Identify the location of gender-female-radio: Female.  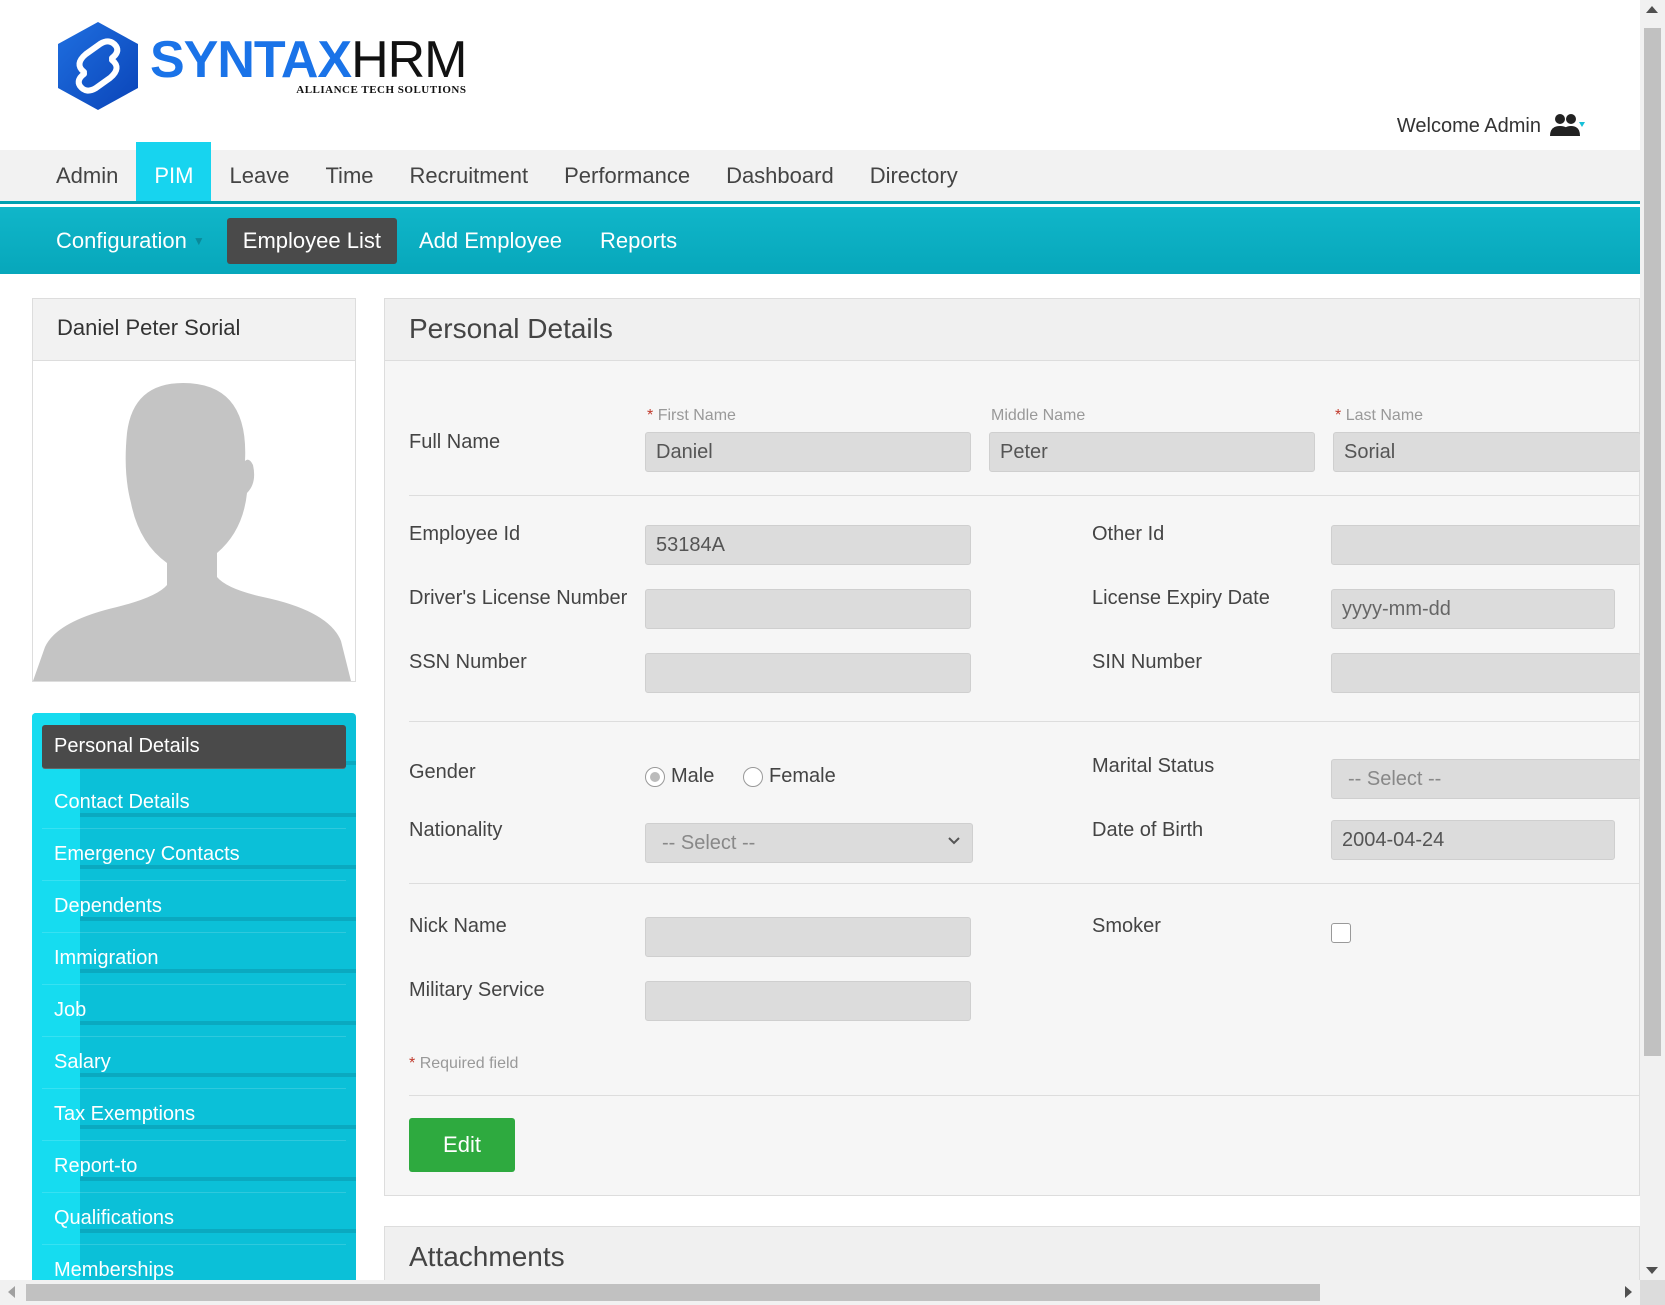
(789, 776).